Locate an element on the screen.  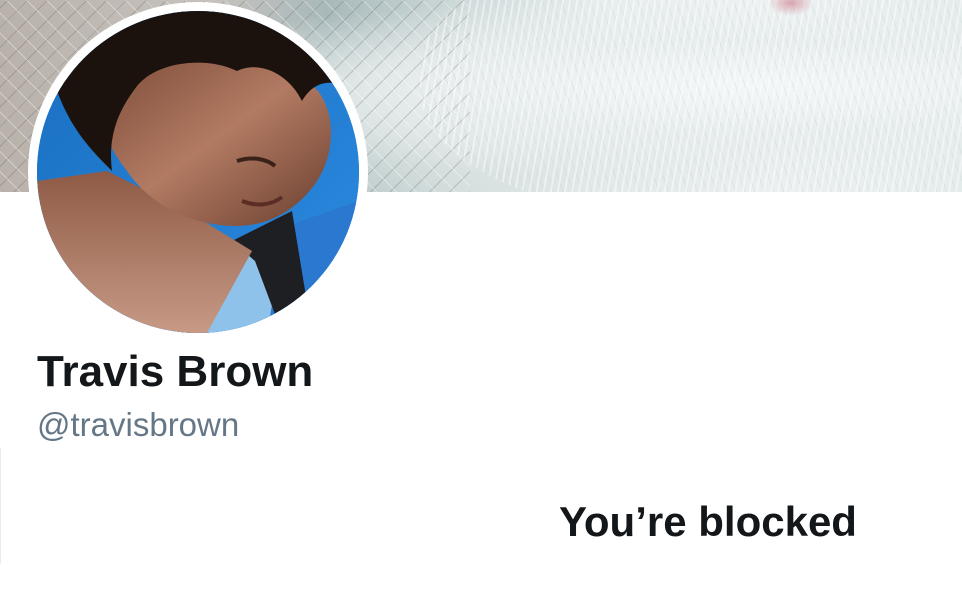
profile-handle: @travisbrown is located at coordinates (138, 424).